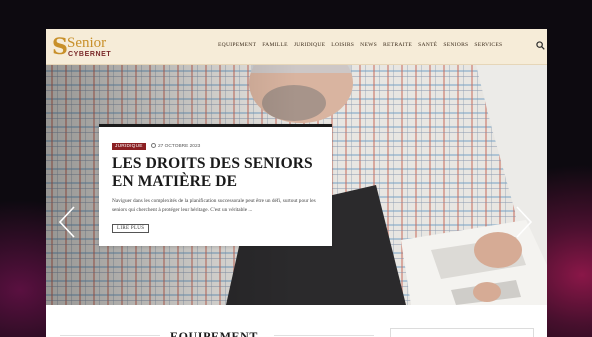 The image size is (592, 337). What do you see at coordinates (153, 145) in the screenshot?
I see `clock-icon` at bounding box center [153, 145].